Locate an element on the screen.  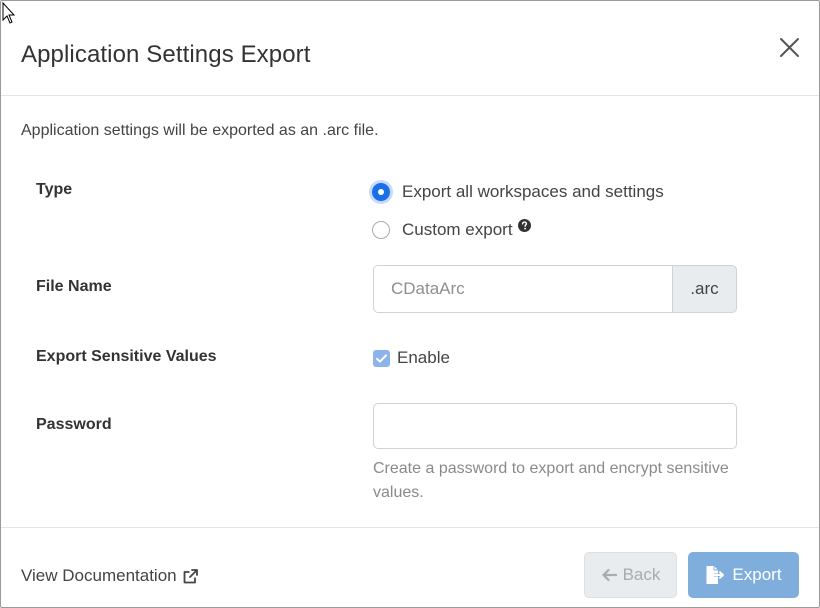
dialog-title: Application Settings Export is located at coordinates (166, 54).